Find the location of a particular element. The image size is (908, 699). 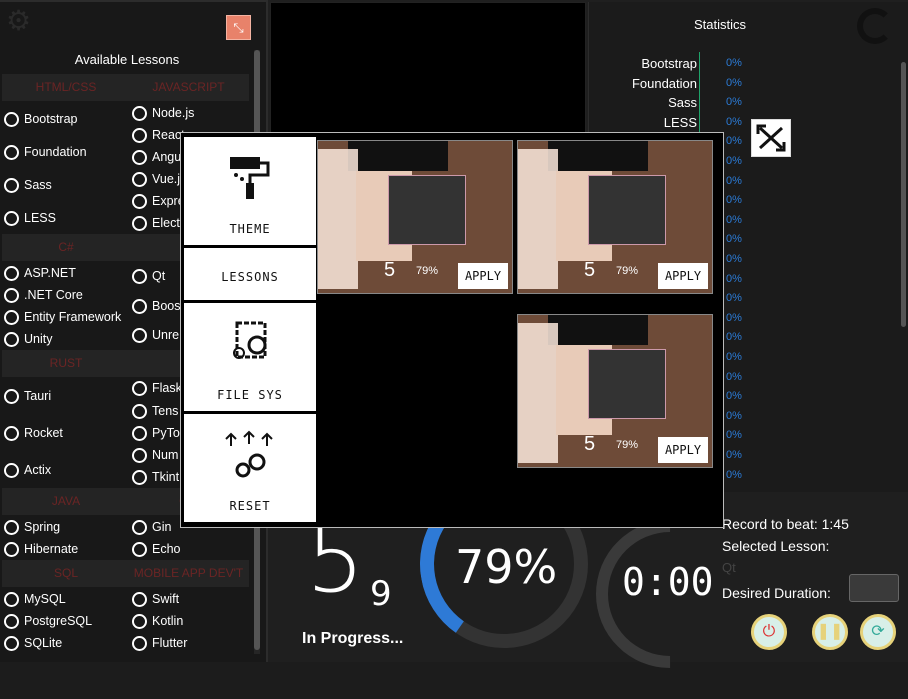

category-sql: SQL is located at coordinates (66, 573).